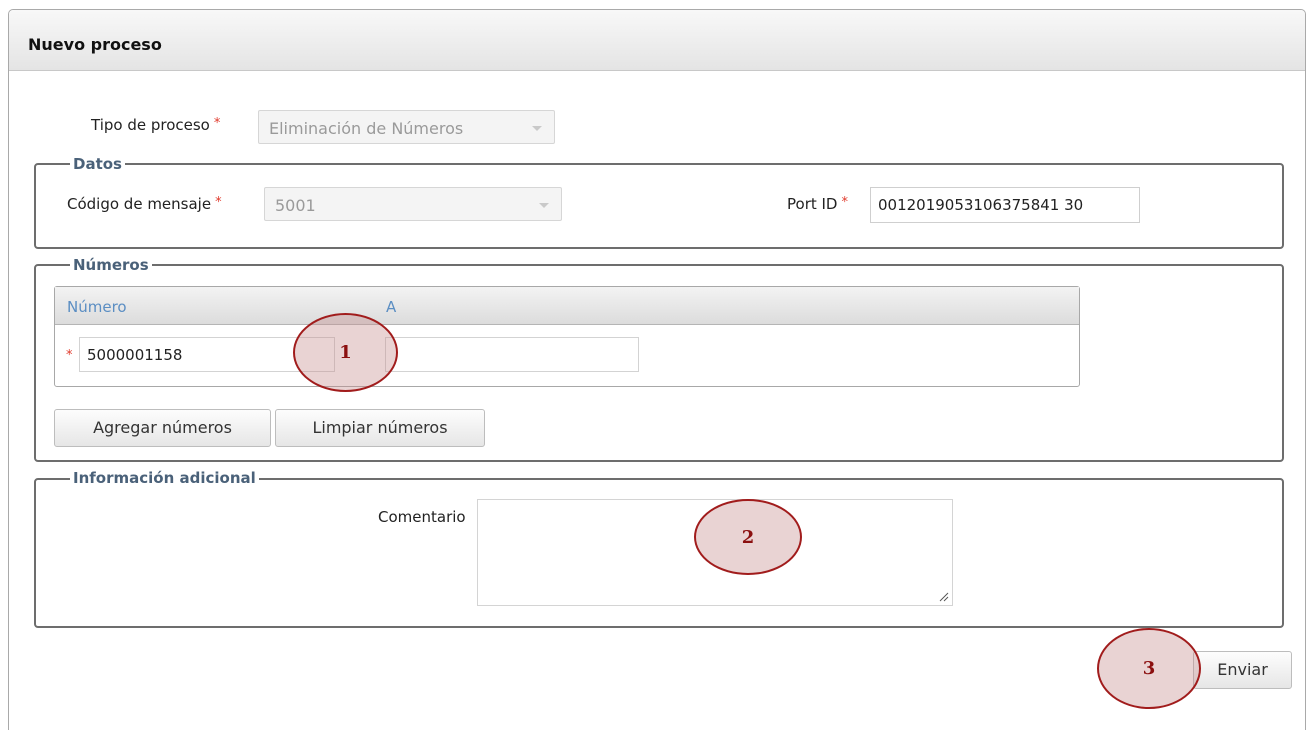  I want to click on codigo-mensaje-label-text: Código de mensaje, so click(139, 204).